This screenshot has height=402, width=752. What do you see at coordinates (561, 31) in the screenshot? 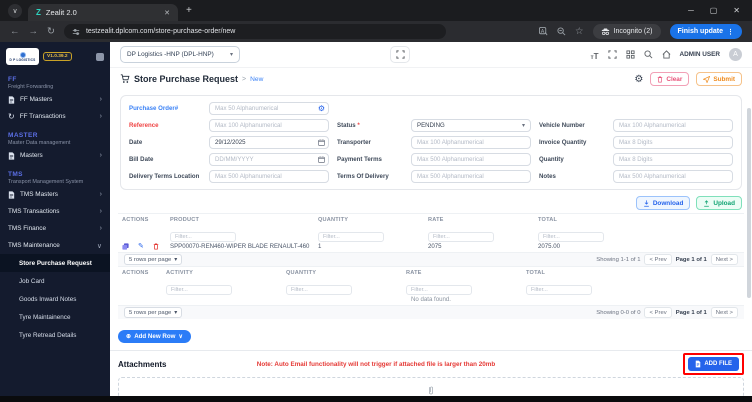
I see `zoom-icon` at bounding box center [561, 31].